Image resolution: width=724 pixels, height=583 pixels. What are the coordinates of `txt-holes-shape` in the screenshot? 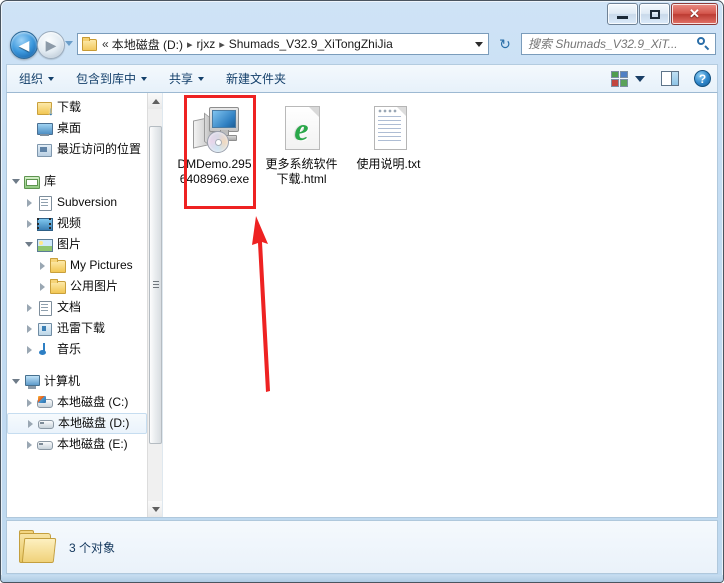 It's located at (387, 111).